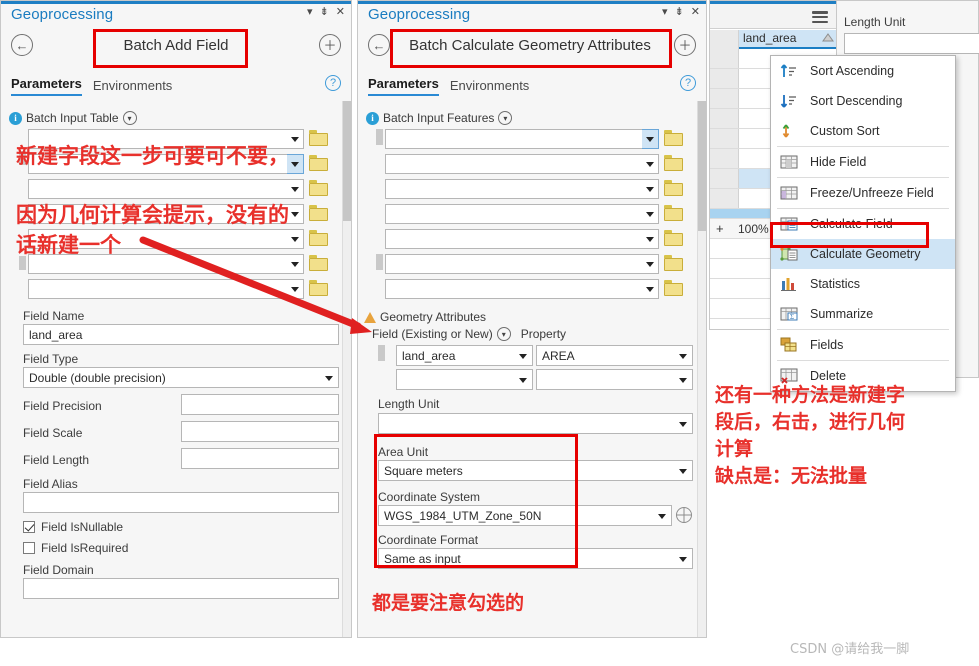 The height and width of the screenshot is (666, 979). What do you see at coordinates (911, 43) in the screenshot?
I see `background-length-unit-input` at bounding box center [911, 43].